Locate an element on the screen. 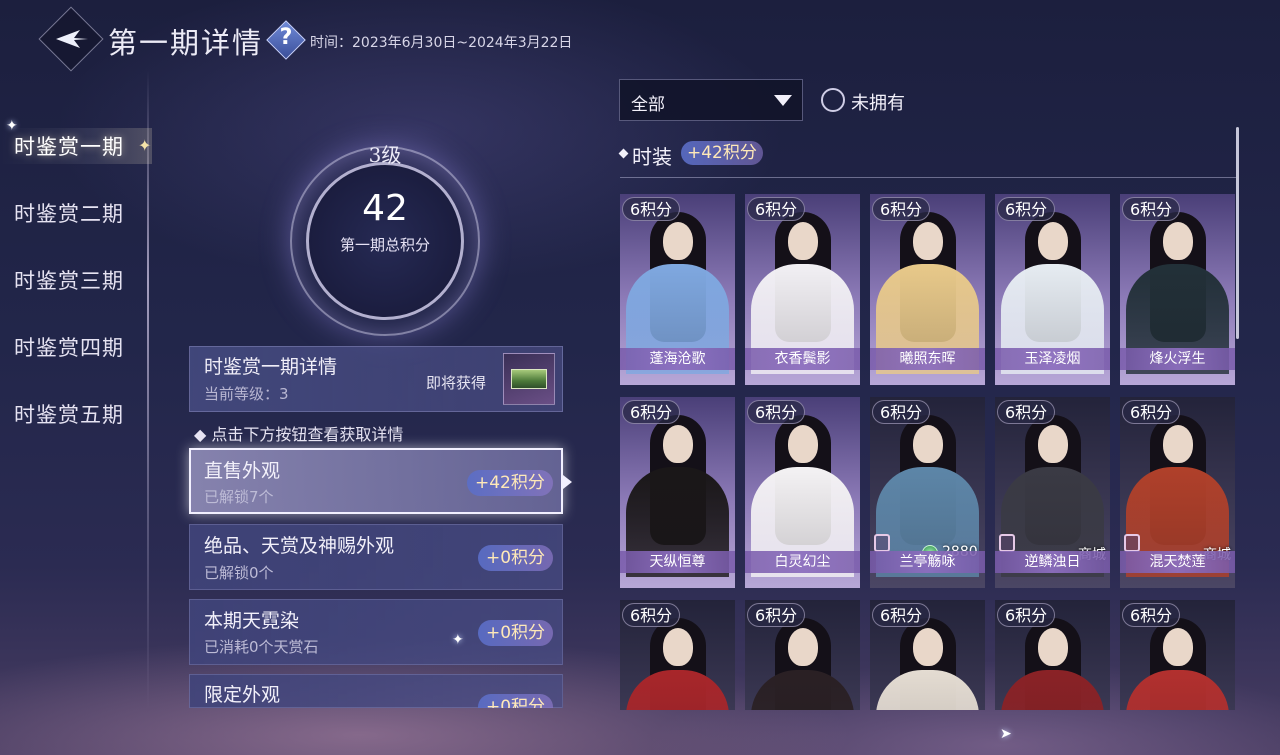  outfit-name: 白灵幻尘 is located at coordinates (802, 562).